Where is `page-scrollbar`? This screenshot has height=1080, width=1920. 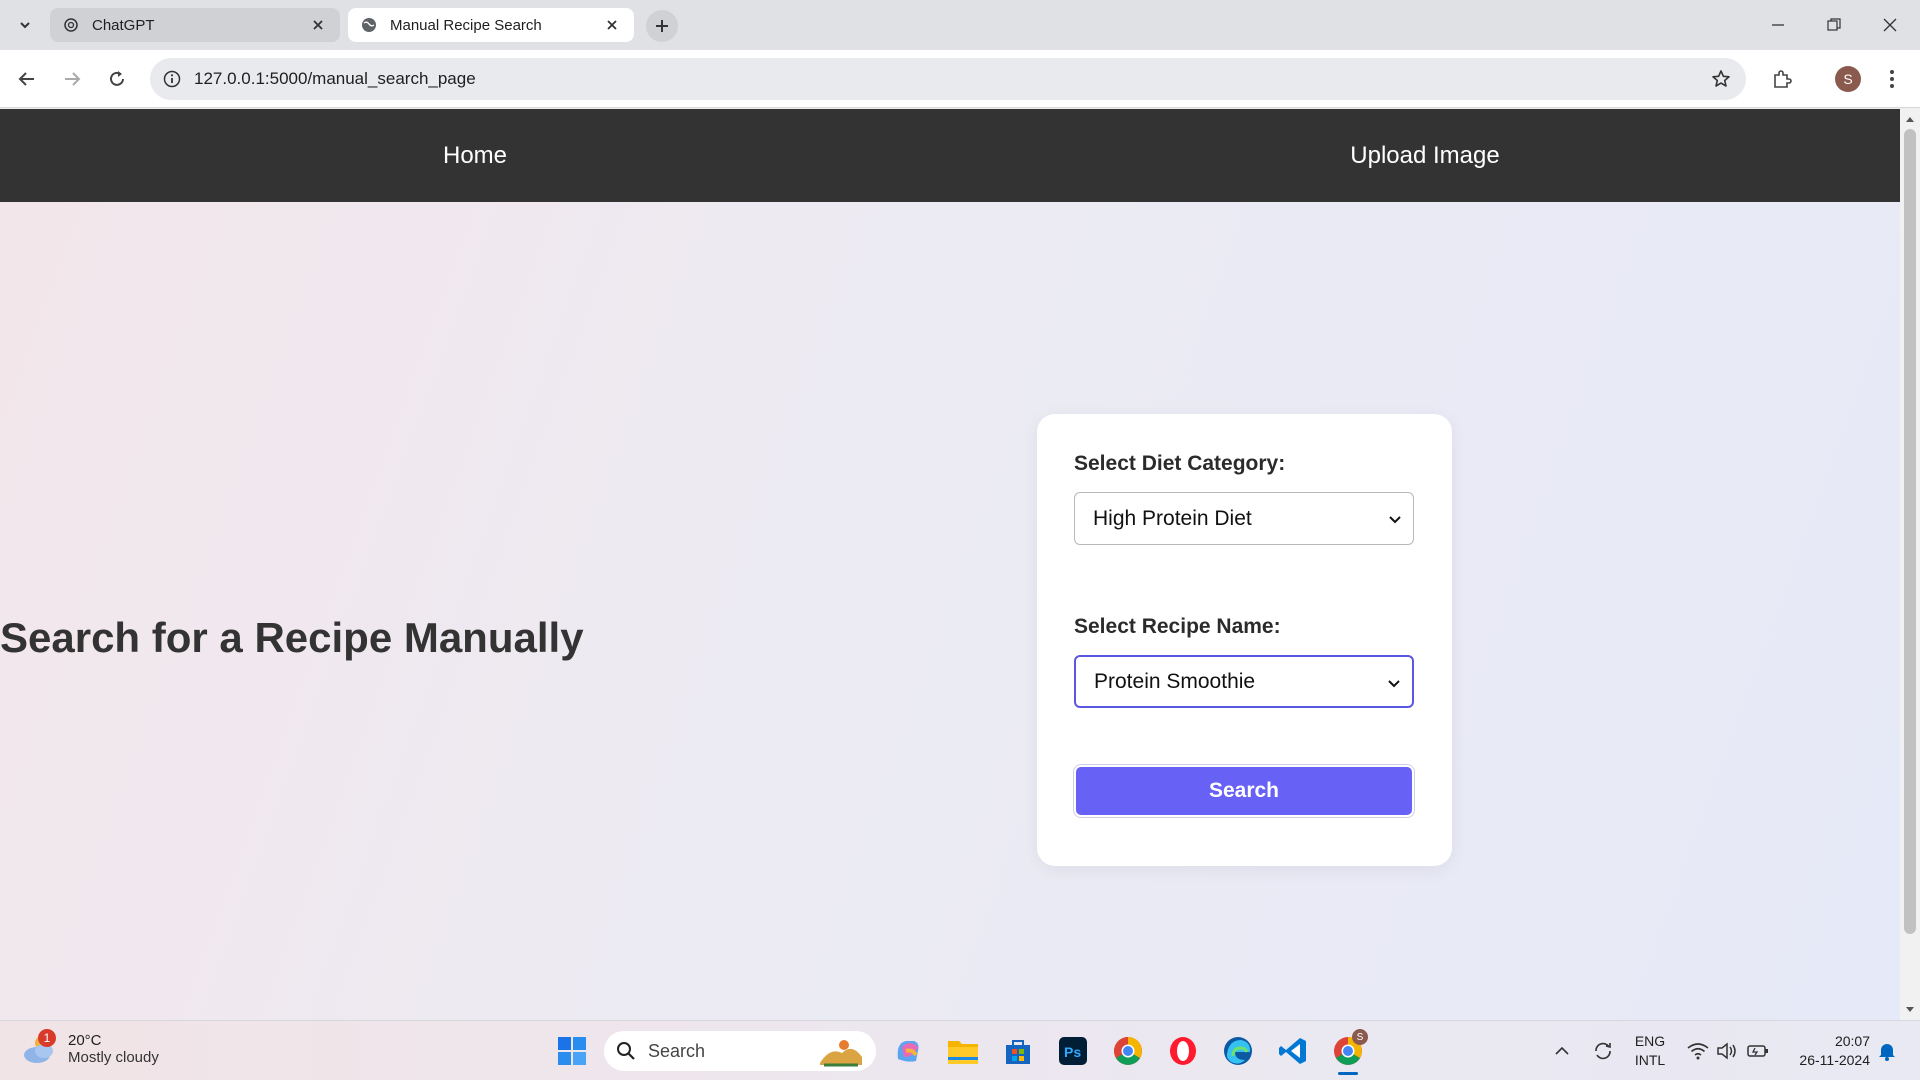
page-scrollbar is located at coordinates (1910, 564).